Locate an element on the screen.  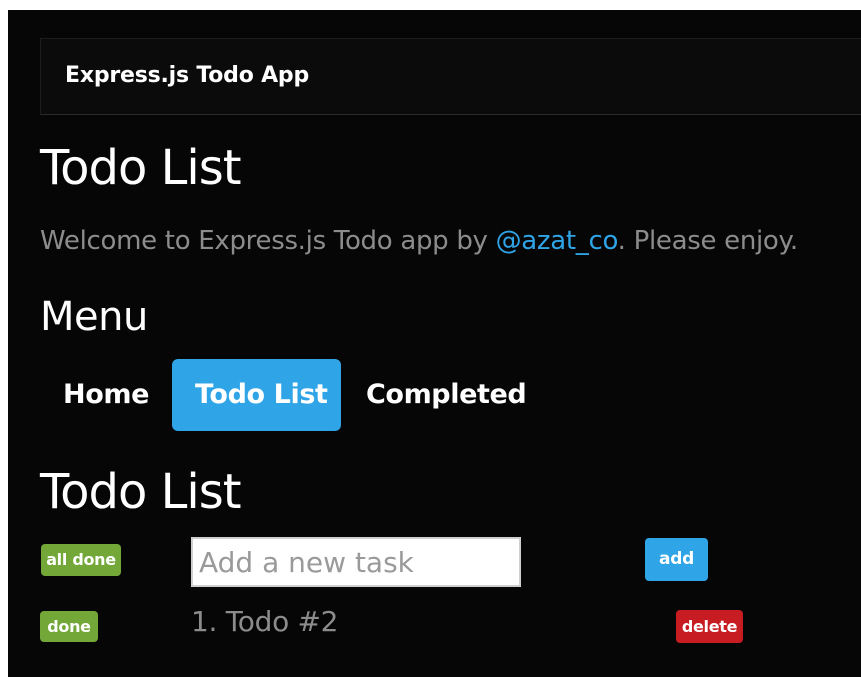
todo-delete-button: delete is located at coordinates (709, 626).